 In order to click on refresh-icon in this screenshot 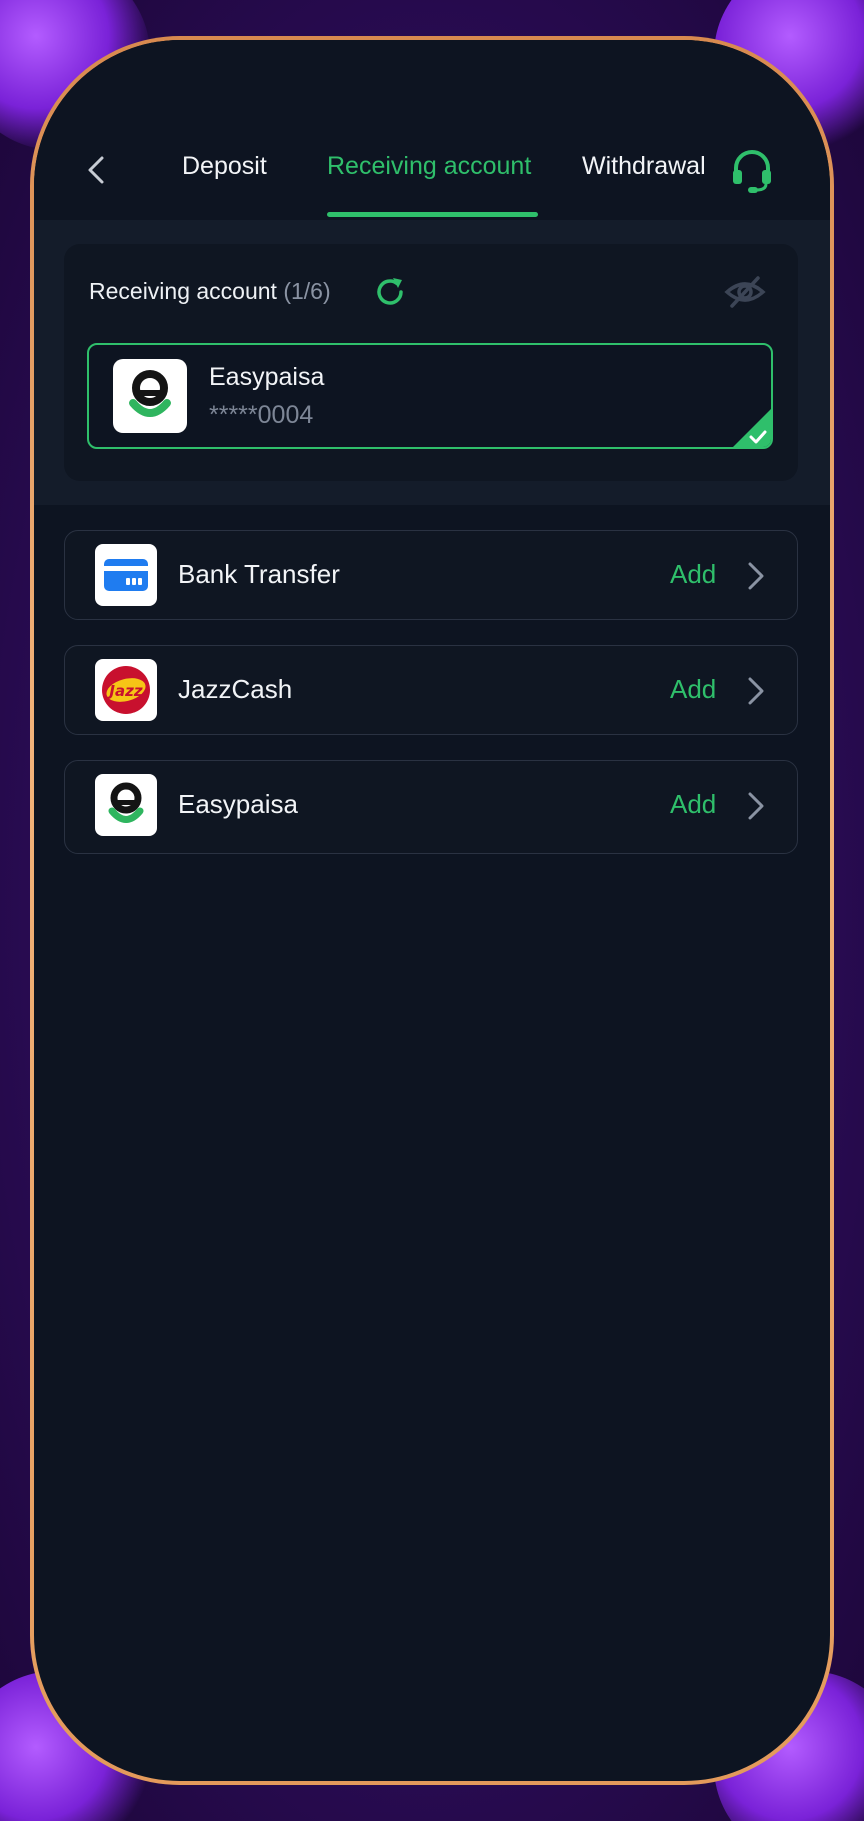, I will do `click(390, 291)`.